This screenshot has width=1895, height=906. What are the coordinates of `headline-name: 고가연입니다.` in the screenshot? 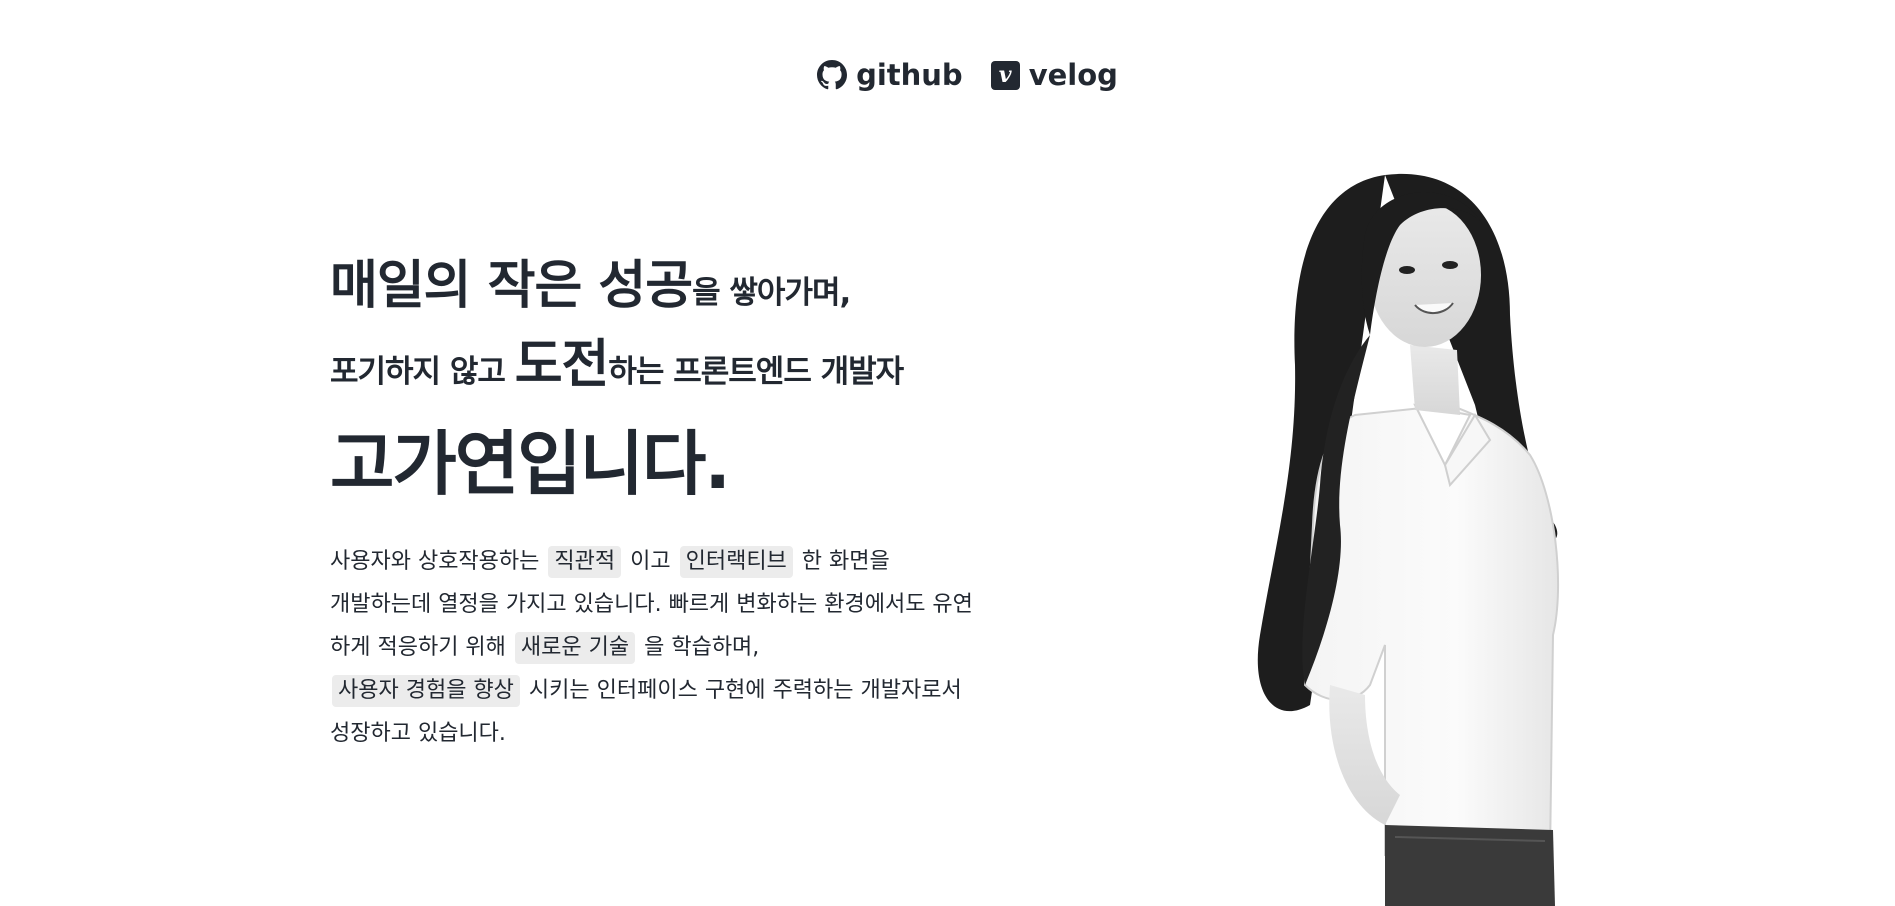 It's located at (530, 464).